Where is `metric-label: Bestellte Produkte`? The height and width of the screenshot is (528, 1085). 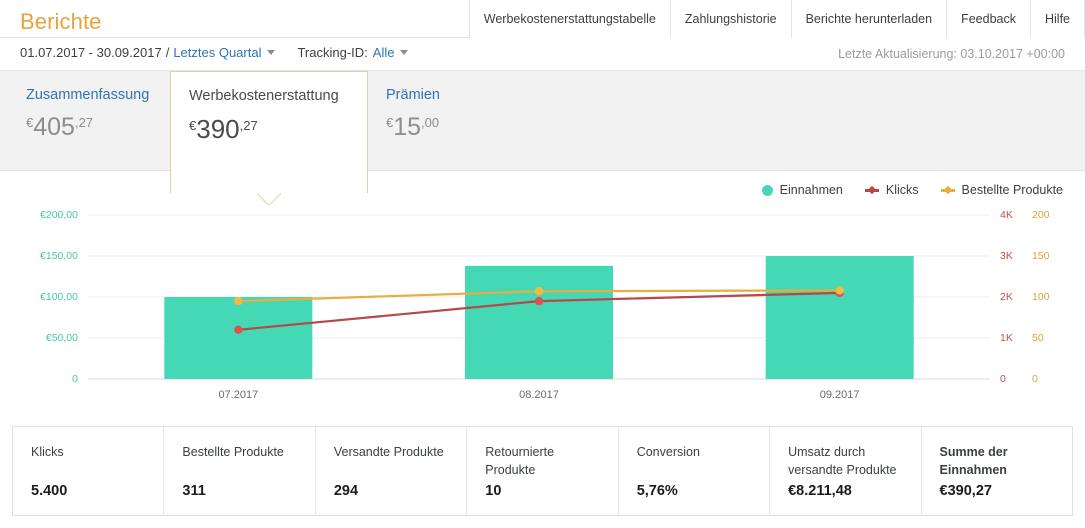
metric-label: Bestellte Produkte is located at coordinates (233, 452).